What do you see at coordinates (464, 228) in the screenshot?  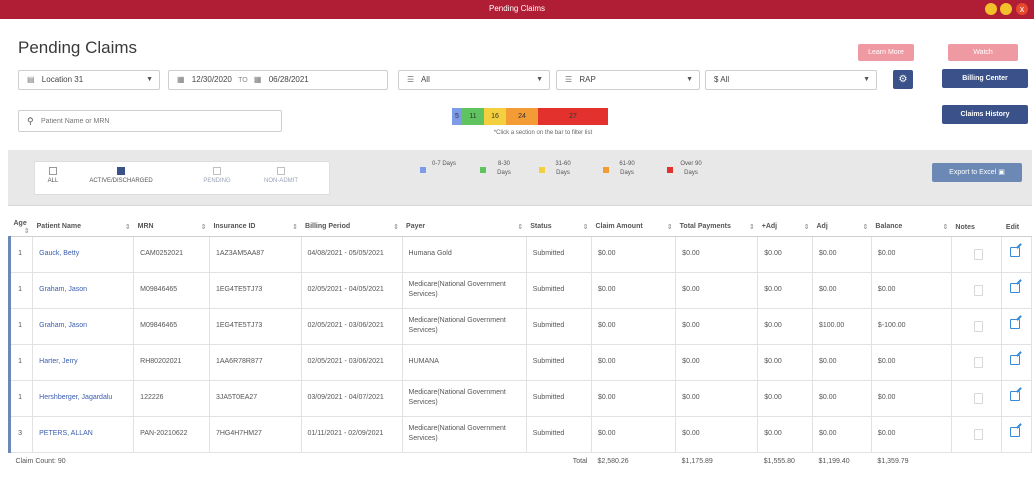 I see `column-header: Payer ⇕` at bounding box center [464, 228].